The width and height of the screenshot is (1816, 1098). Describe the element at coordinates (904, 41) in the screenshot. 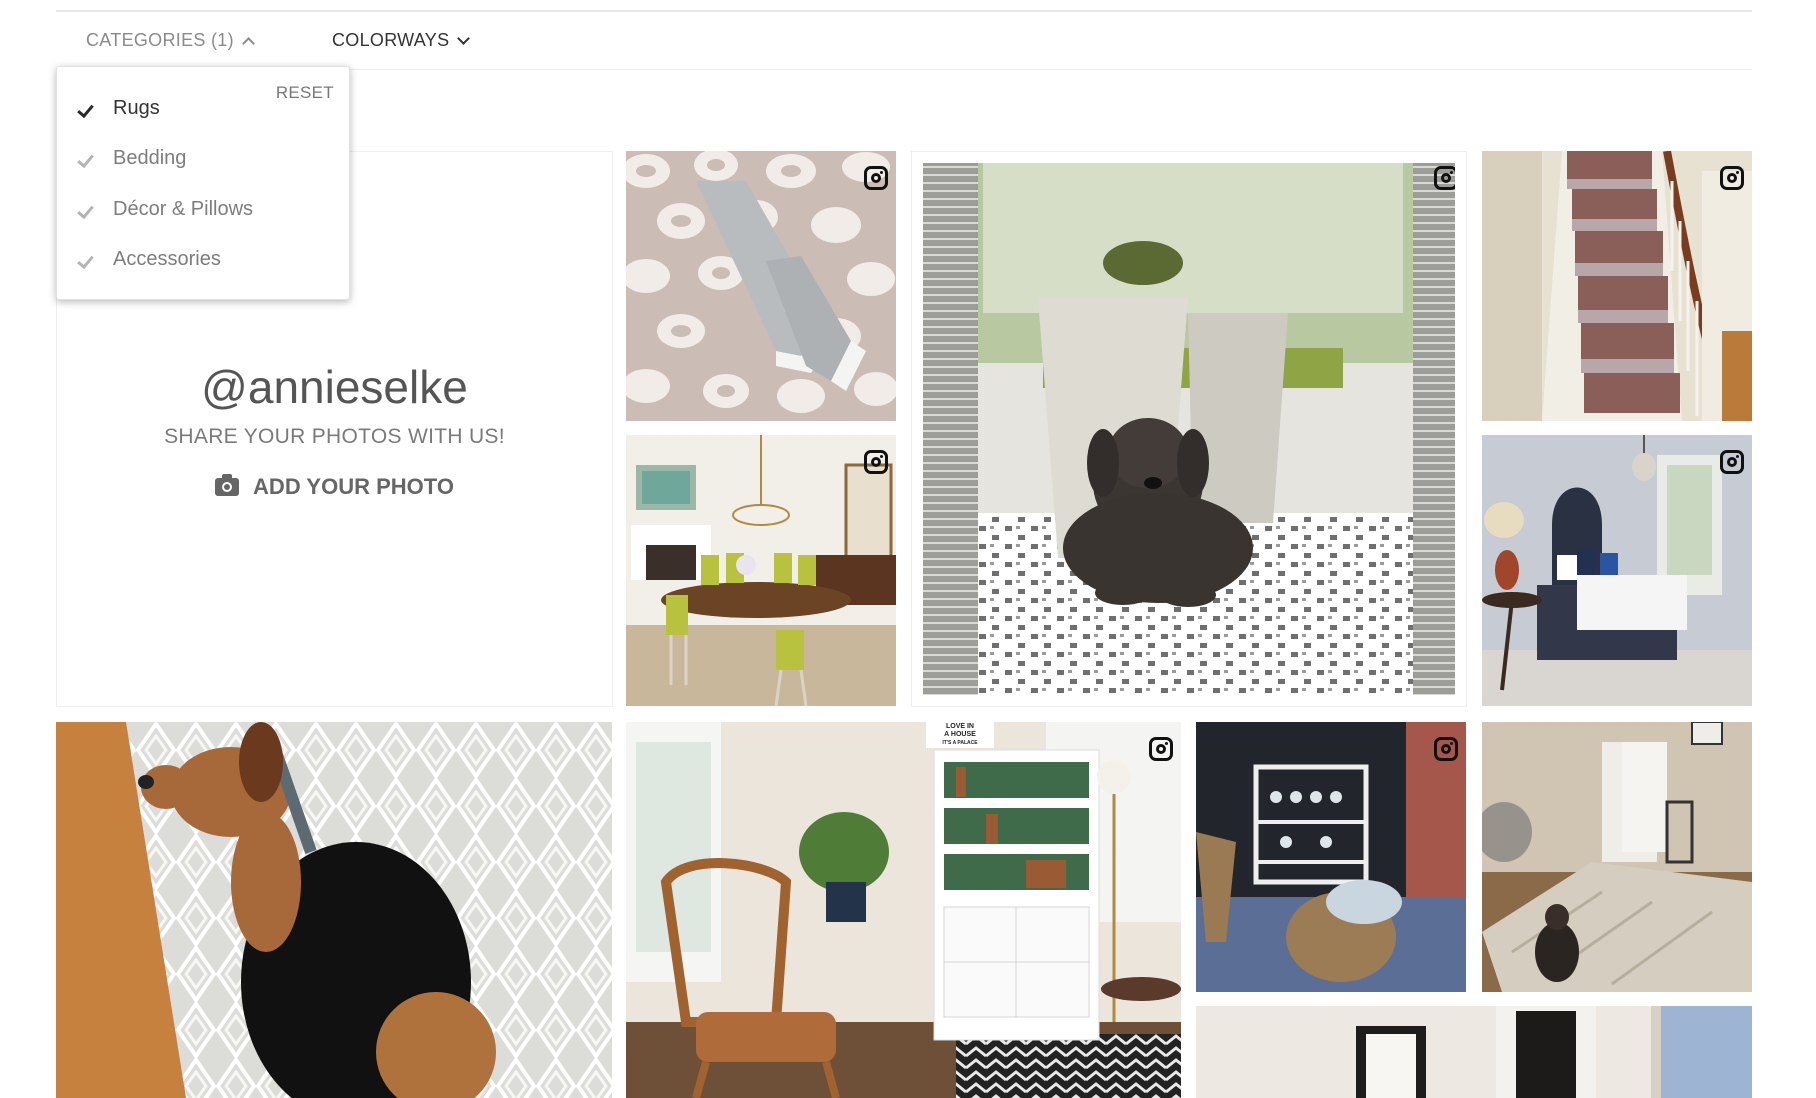

I see `filter-bar: CATEGORIES (1) COLORWAYS` at that location.